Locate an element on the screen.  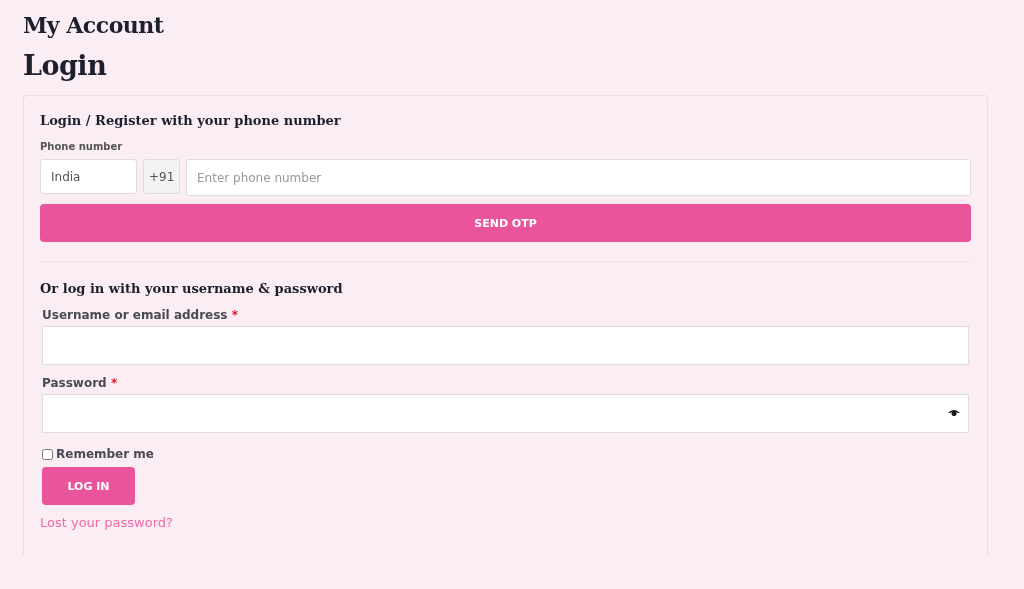
remember-checkbox is located at coordinates (47, 454).